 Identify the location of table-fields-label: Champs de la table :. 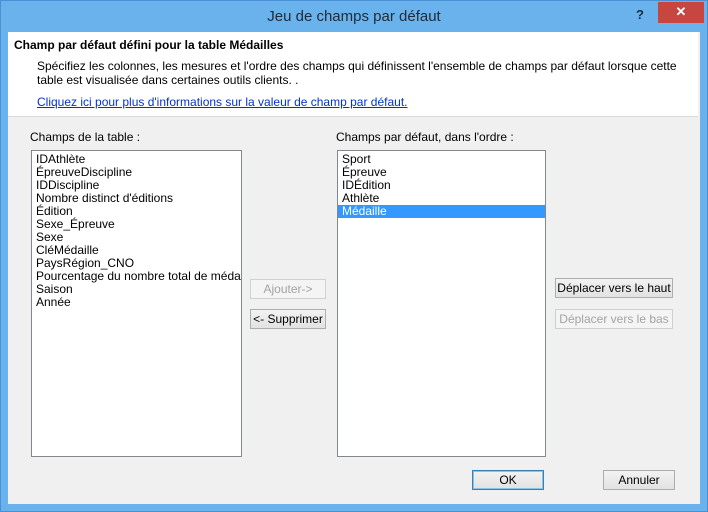
(85, 137).